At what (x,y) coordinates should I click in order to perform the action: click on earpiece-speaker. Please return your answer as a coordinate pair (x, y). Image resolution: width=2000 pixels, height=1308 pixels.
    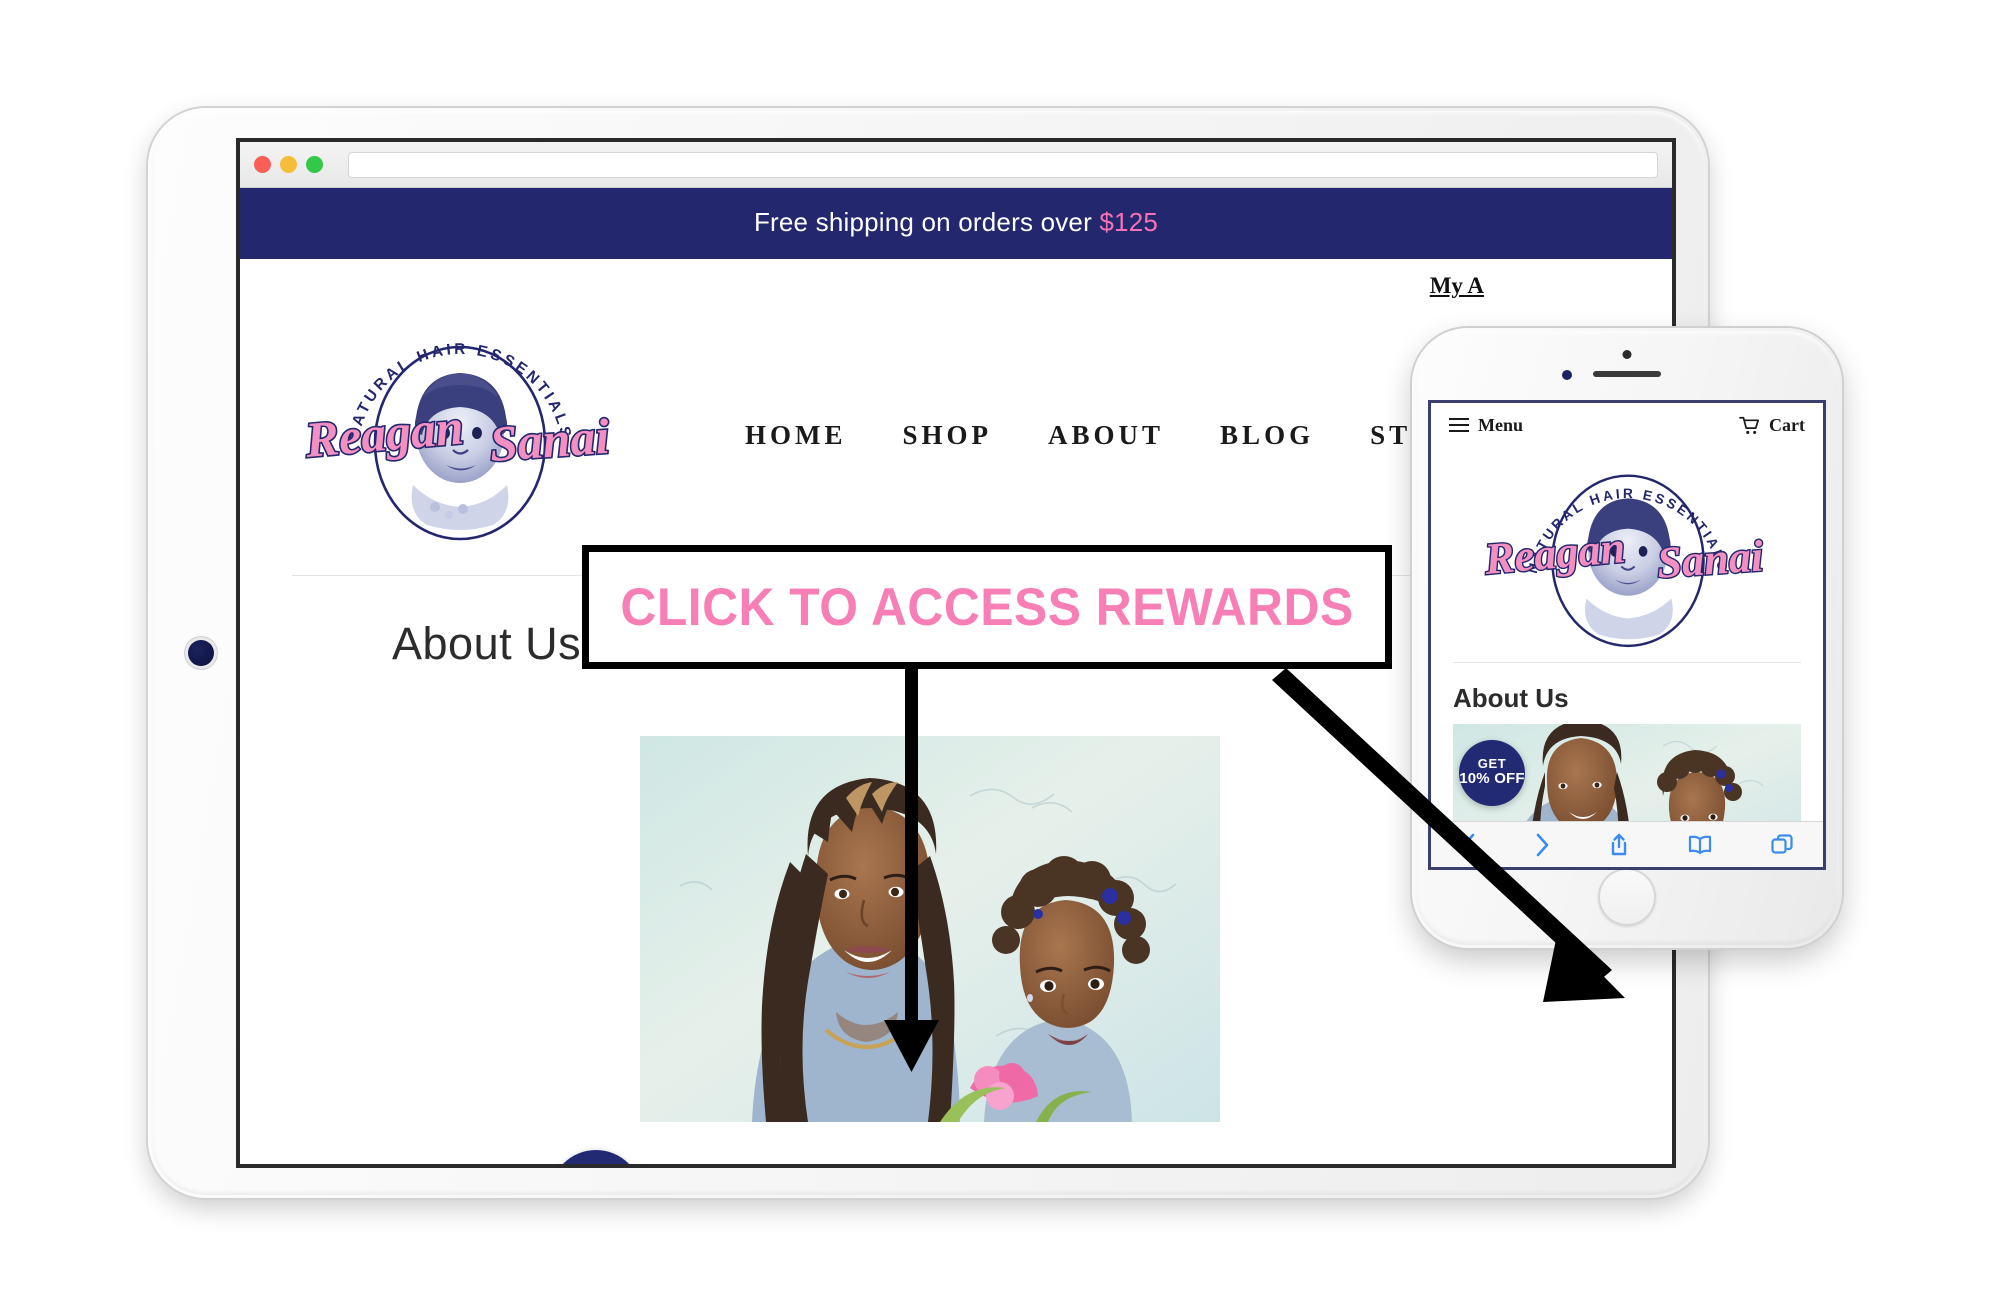
    Looking at the image, I should click on (1627, 374).